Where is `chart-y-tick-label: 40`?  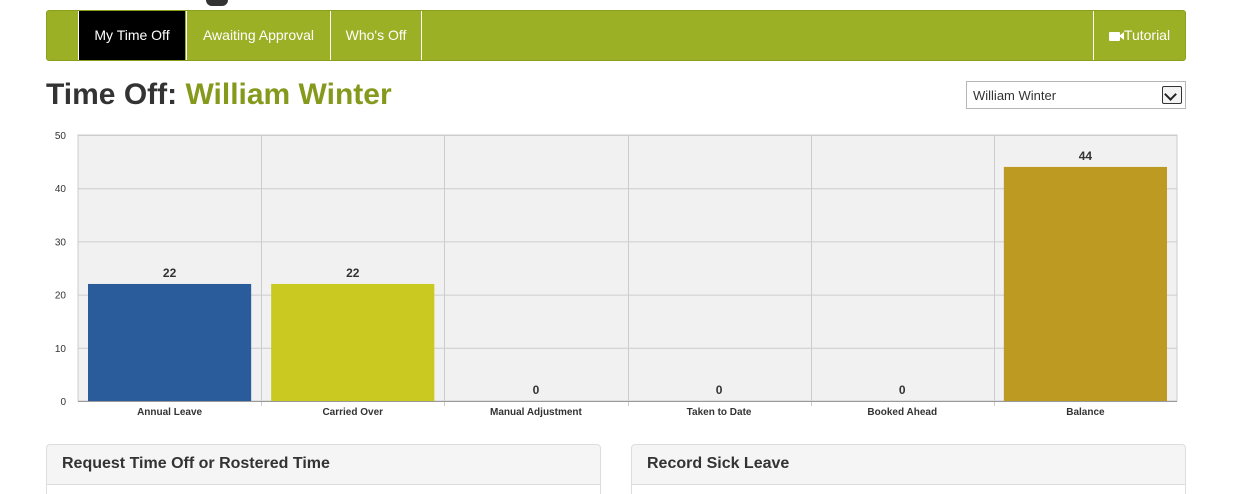 chart-y-tick-label: 40 is located at coordinates (61, 189).